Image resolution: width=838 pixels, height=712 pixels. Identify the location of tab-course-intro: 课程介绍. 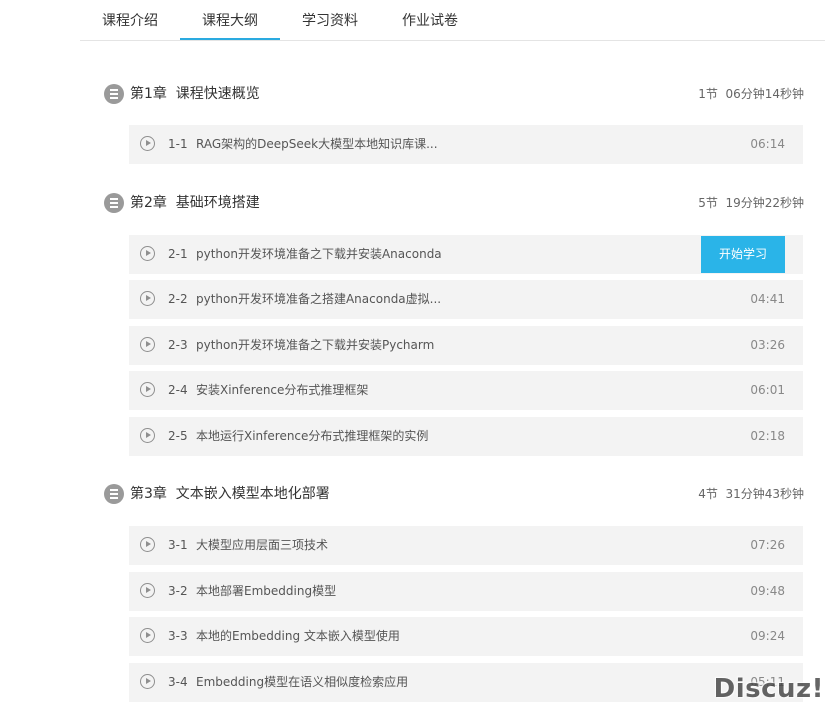
(130, 20).